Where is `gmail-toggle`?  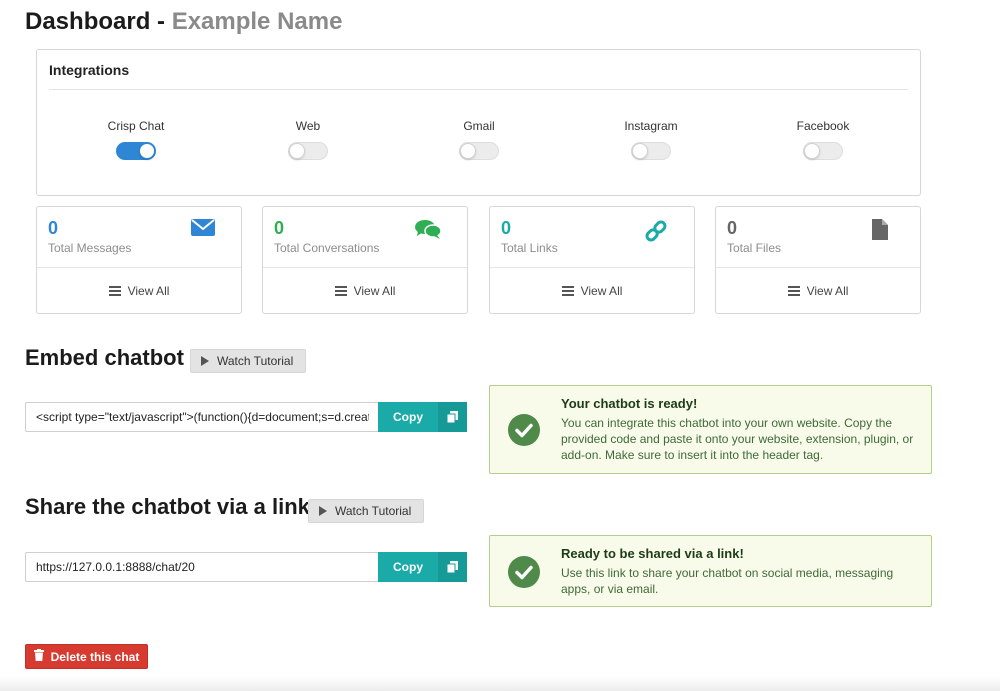 gmail-toggle is located at coordinates (479, 151).